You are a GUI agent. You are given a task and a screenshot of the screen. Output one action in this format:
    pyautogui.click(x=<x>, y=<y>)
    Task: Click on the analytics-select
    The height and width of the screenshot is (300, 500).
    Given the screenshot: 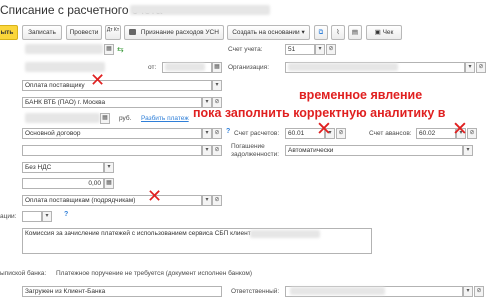 What is the action you would take?
    pyautogui.click(x=32, y=216)
    